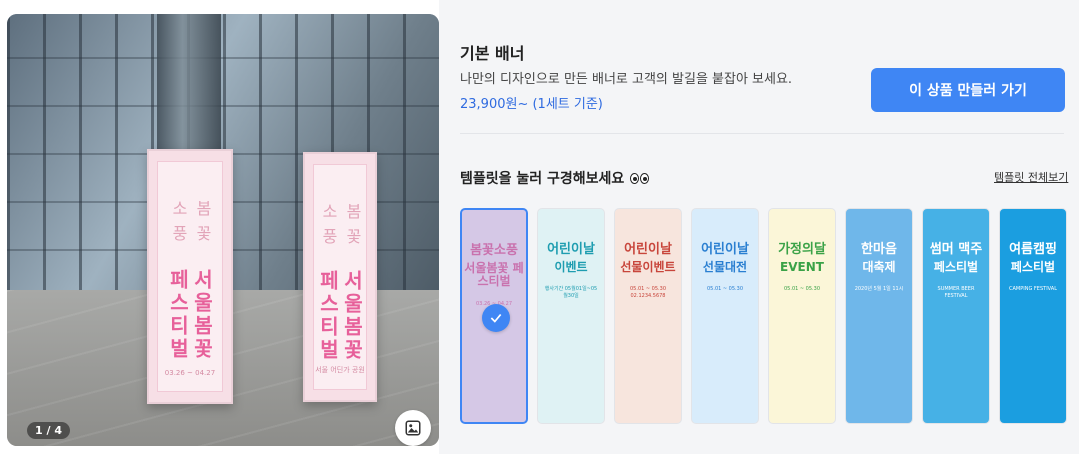 The height and width of the screenshot is (454, 1079). Describe the element at coordinates (956, 293) in the screenshot. I see `template-detail: SUMMER BEER FESTIVAL` at that location.